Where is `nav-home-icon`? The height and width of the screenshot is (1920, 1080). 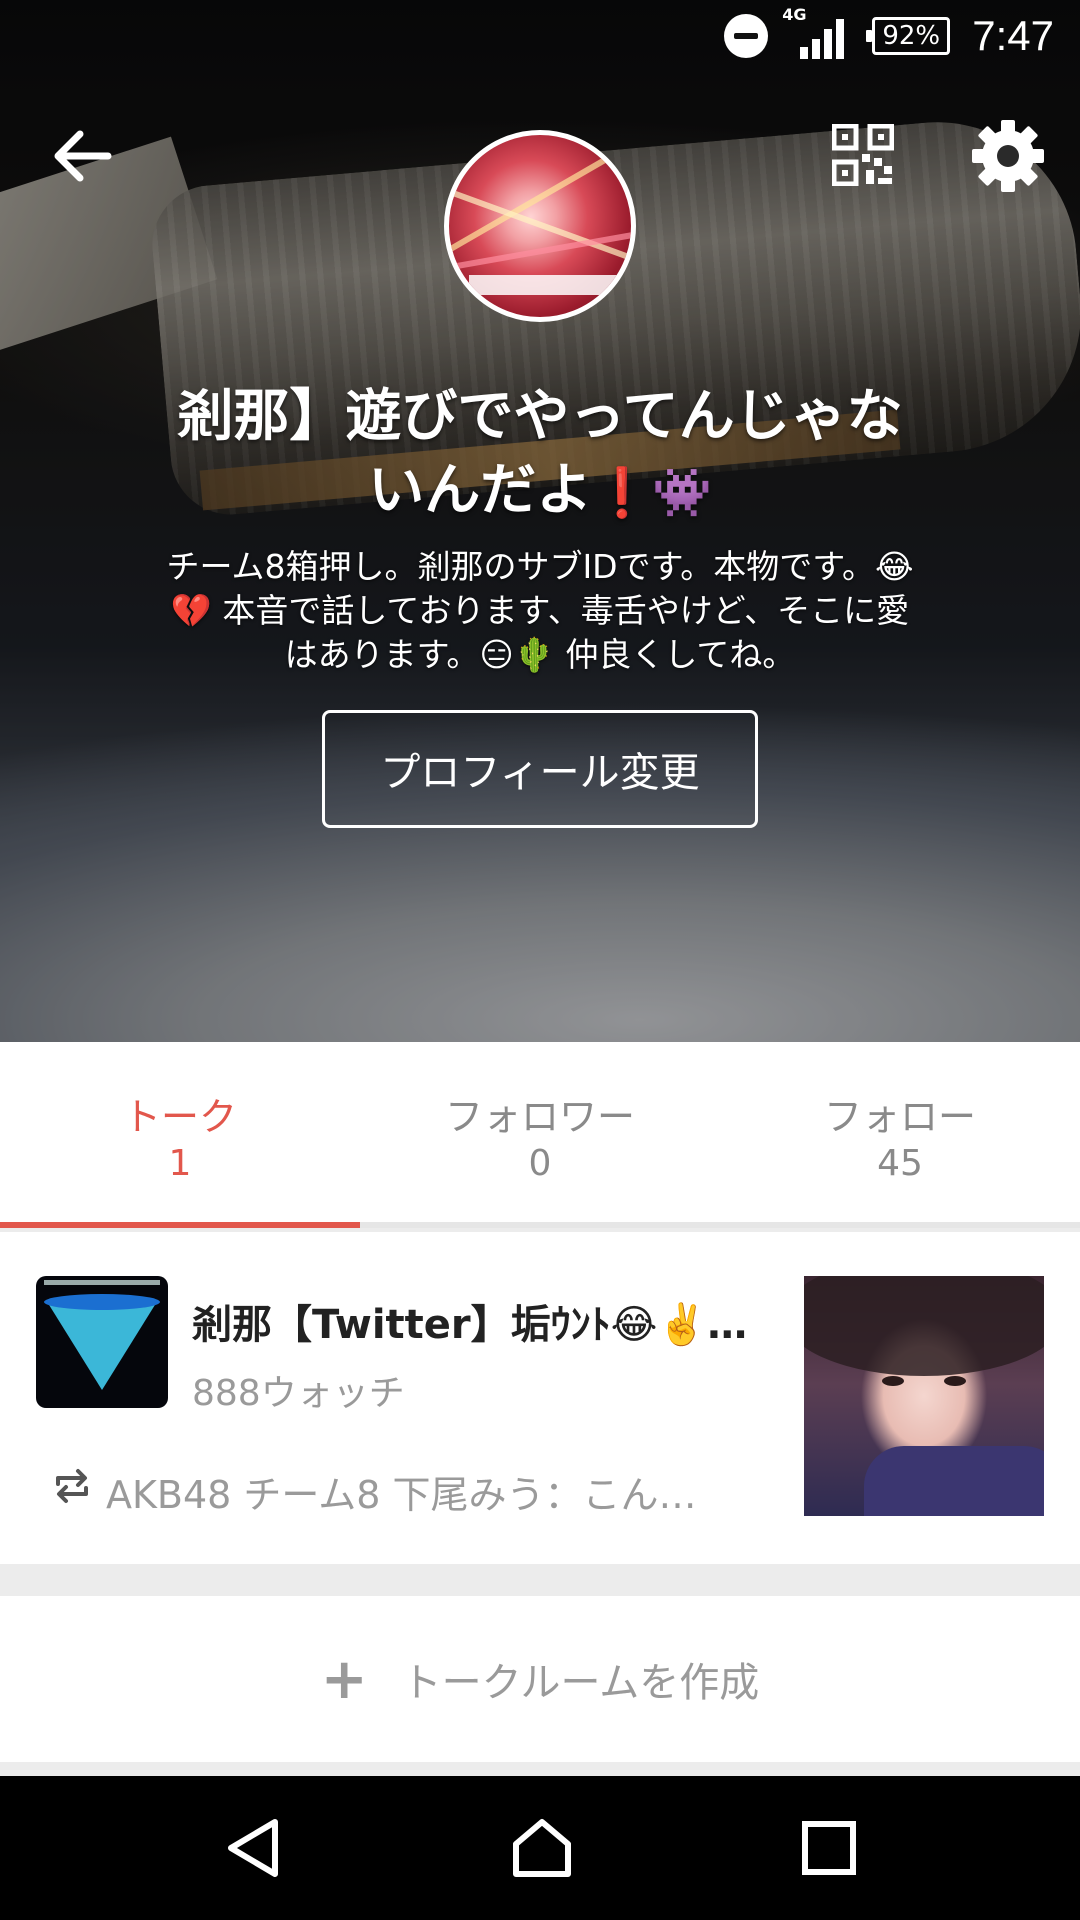 nav-home-icon is located at coordinates (542, 1848).